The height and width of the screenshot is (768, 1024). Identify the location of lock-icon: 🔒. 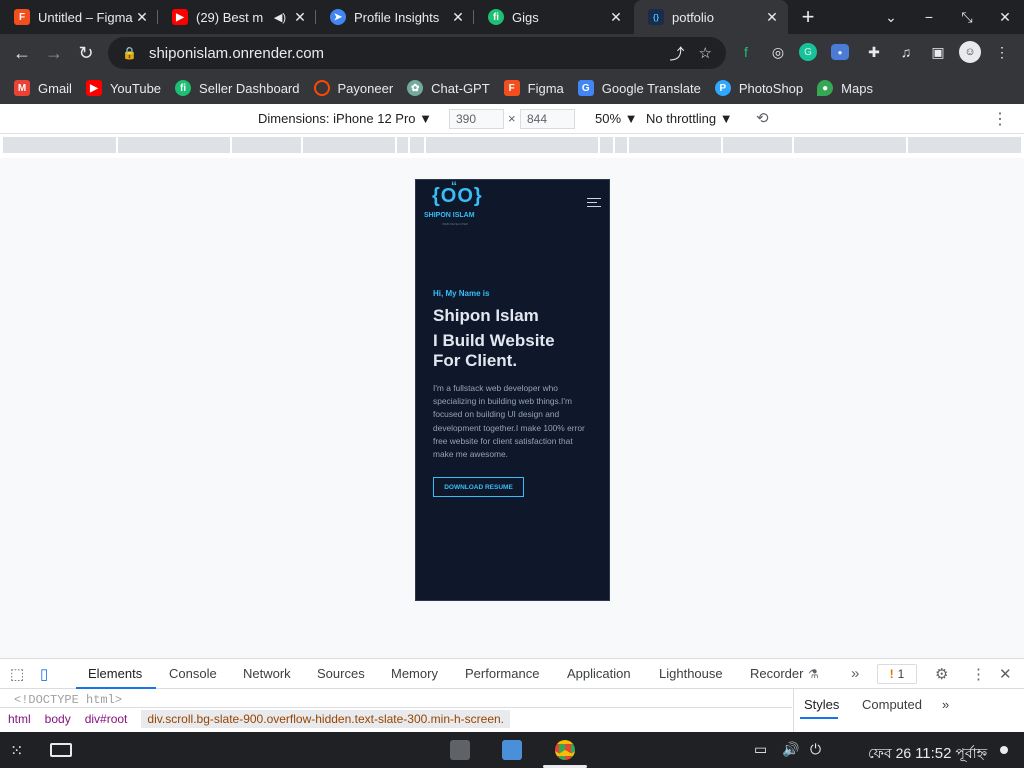
(129, 53).